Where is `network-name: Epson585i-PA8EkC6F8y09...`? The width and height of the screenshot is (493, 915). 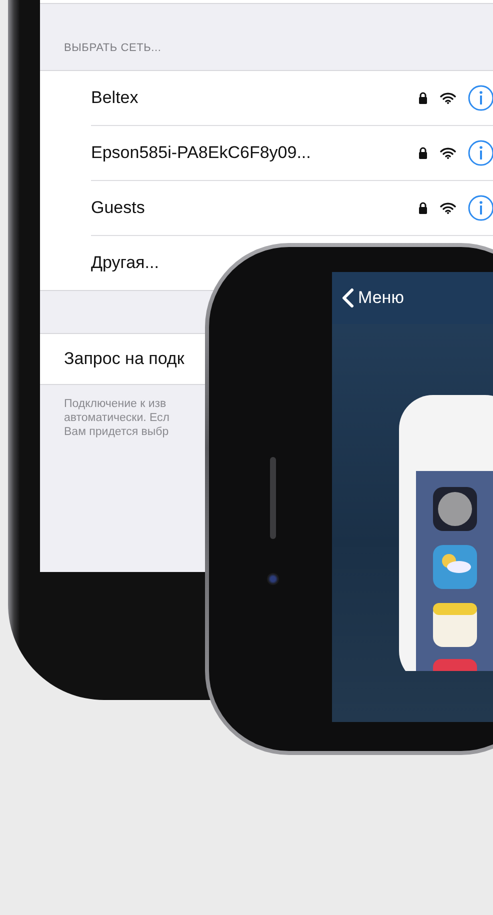 network-name: Epson585i-PA8EkC6F8y09... is located at coordinates (201, 153).